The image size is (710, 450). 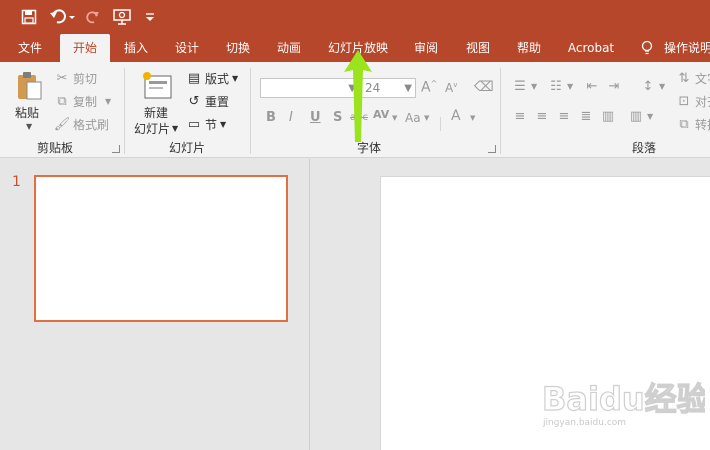 What do you see at coordinates (30, 48) in the screenshot?
I see `tab-file: 文件` at bounding box center [30, 48].